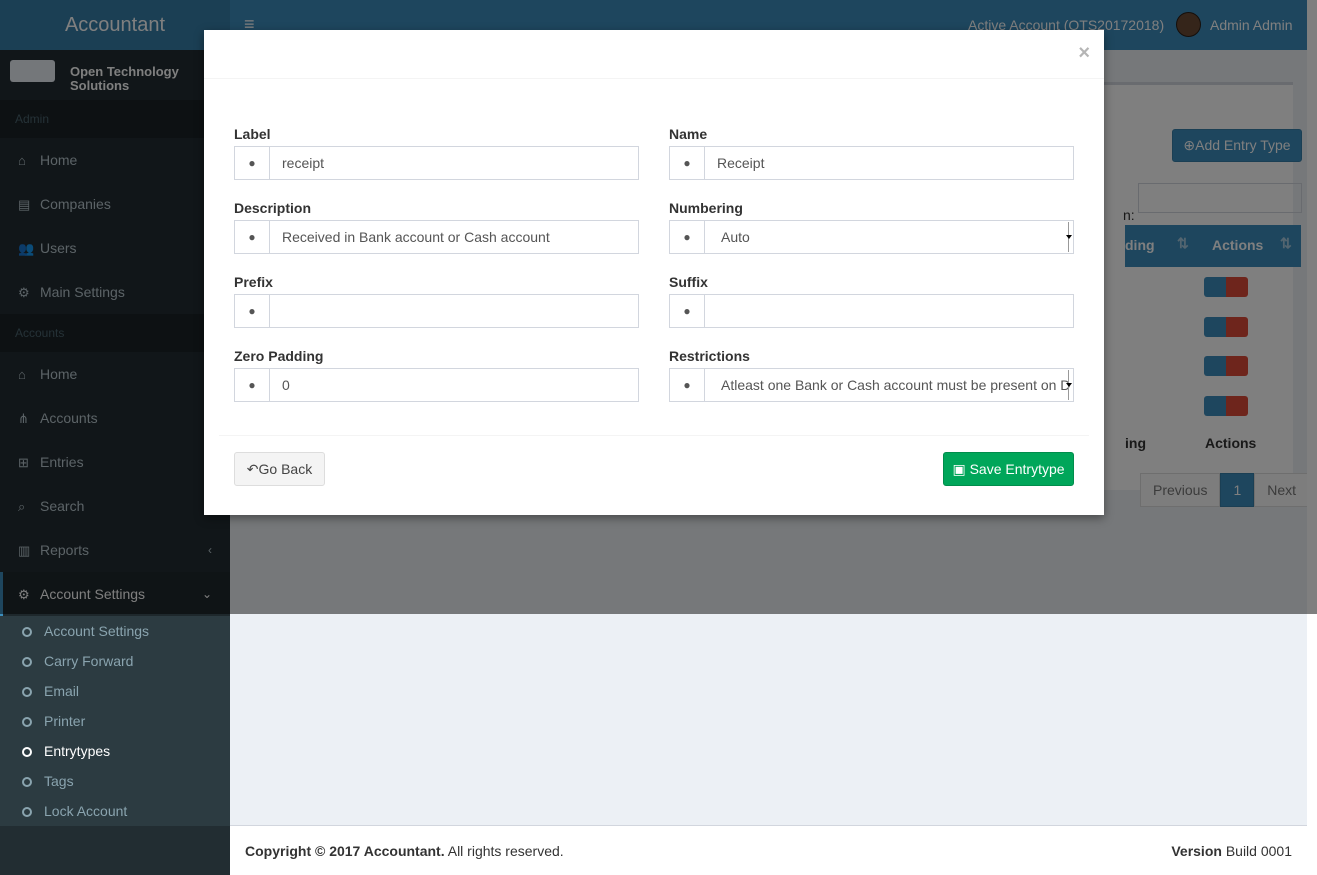  I want to click on prefix-field-label: Prefix, so click(253, 282).